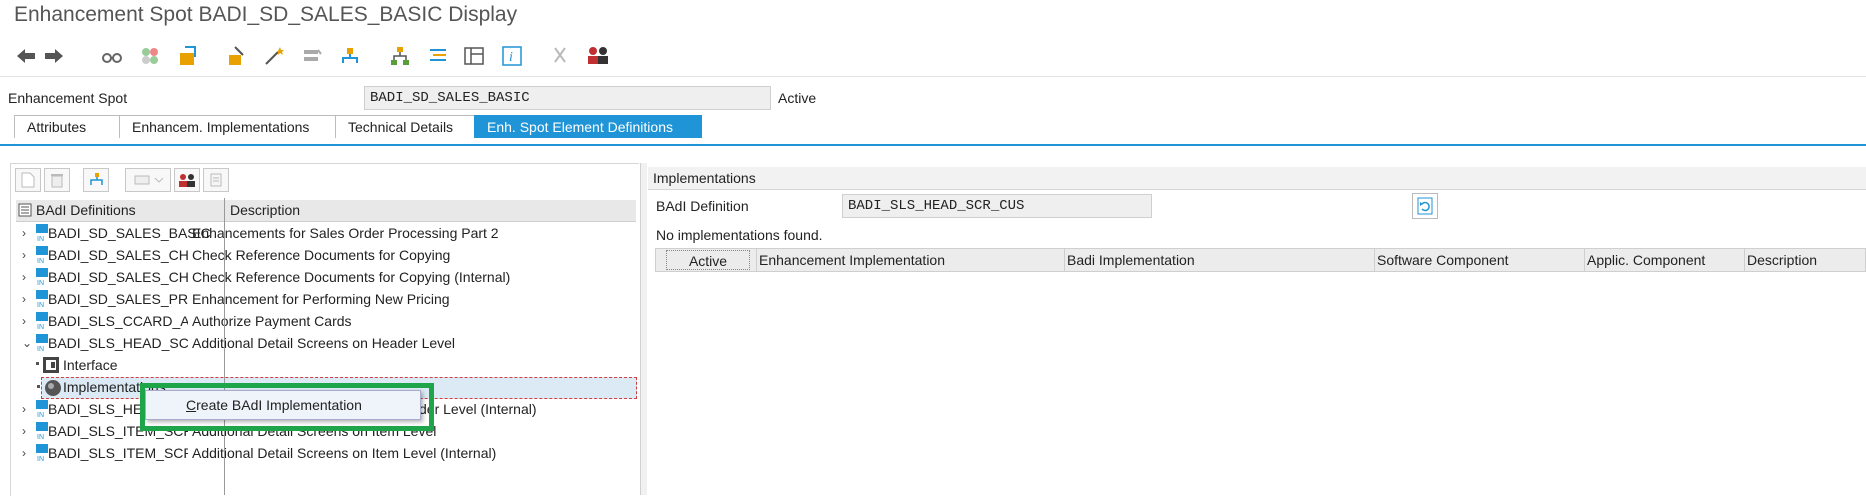  What do you see at coordinates (1425, 206) in the screenshot?
I see `refresh-icon` at bounding box center [1425, 206].